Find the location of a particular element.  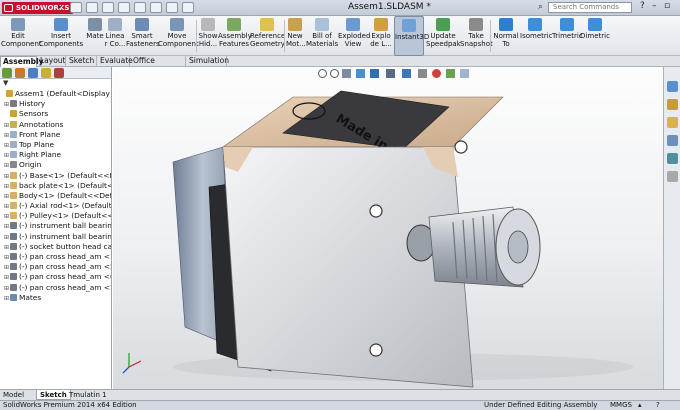

tree-item: ⊞ (-) pan cross head_am <1> is located at coordinates (55, 257).